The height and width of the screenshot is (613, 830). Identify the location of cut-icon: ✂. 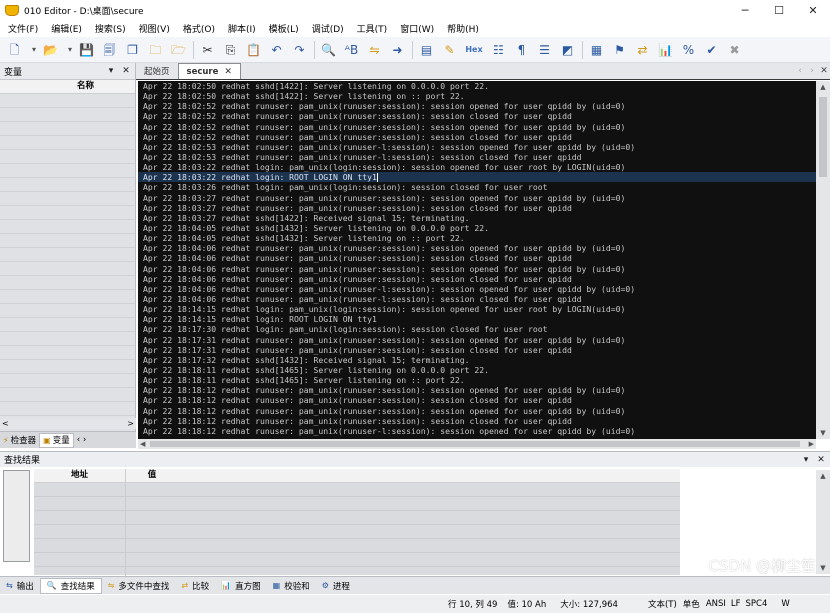
(207, 49).